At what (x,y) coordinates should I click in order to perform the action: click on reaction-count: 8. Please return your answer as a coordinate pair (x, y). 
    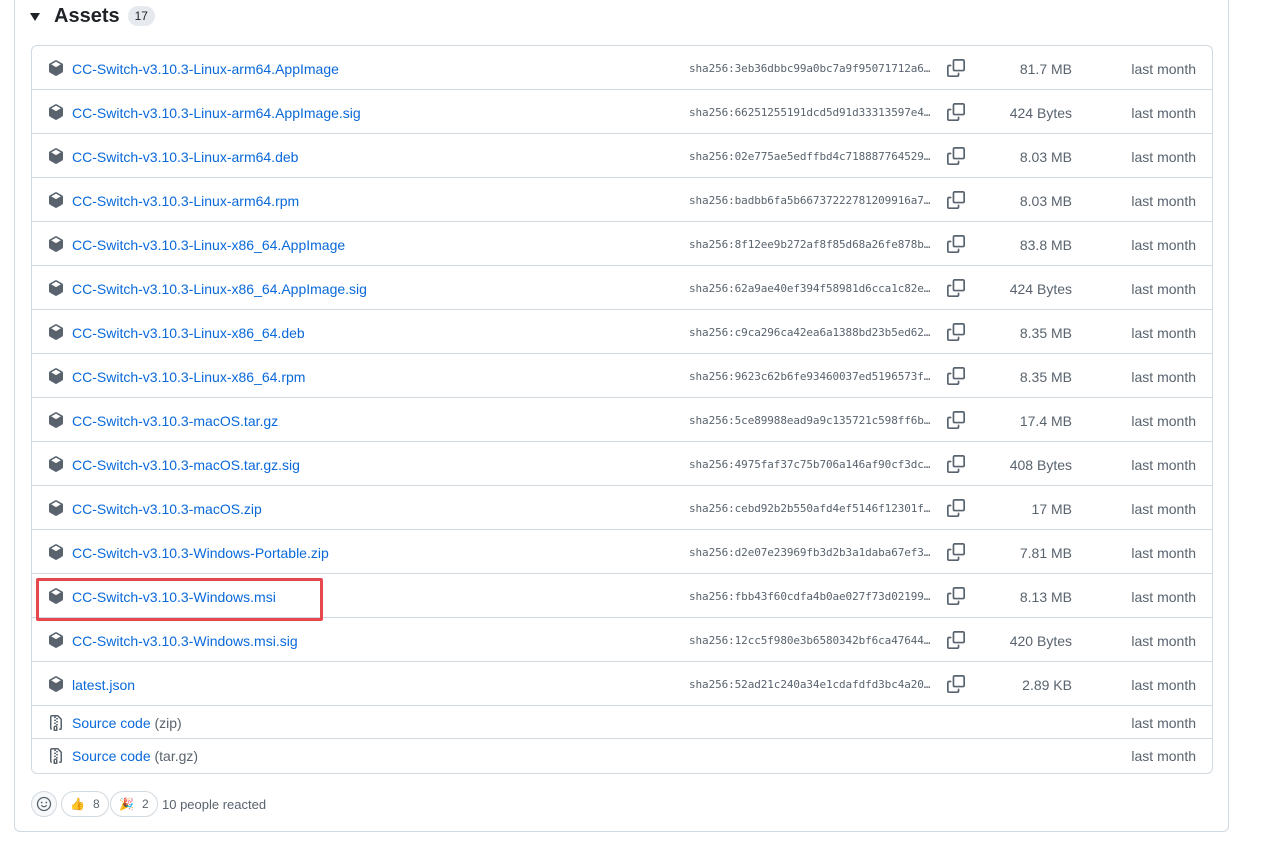
    Looking at the image, I should click on (96, 804).